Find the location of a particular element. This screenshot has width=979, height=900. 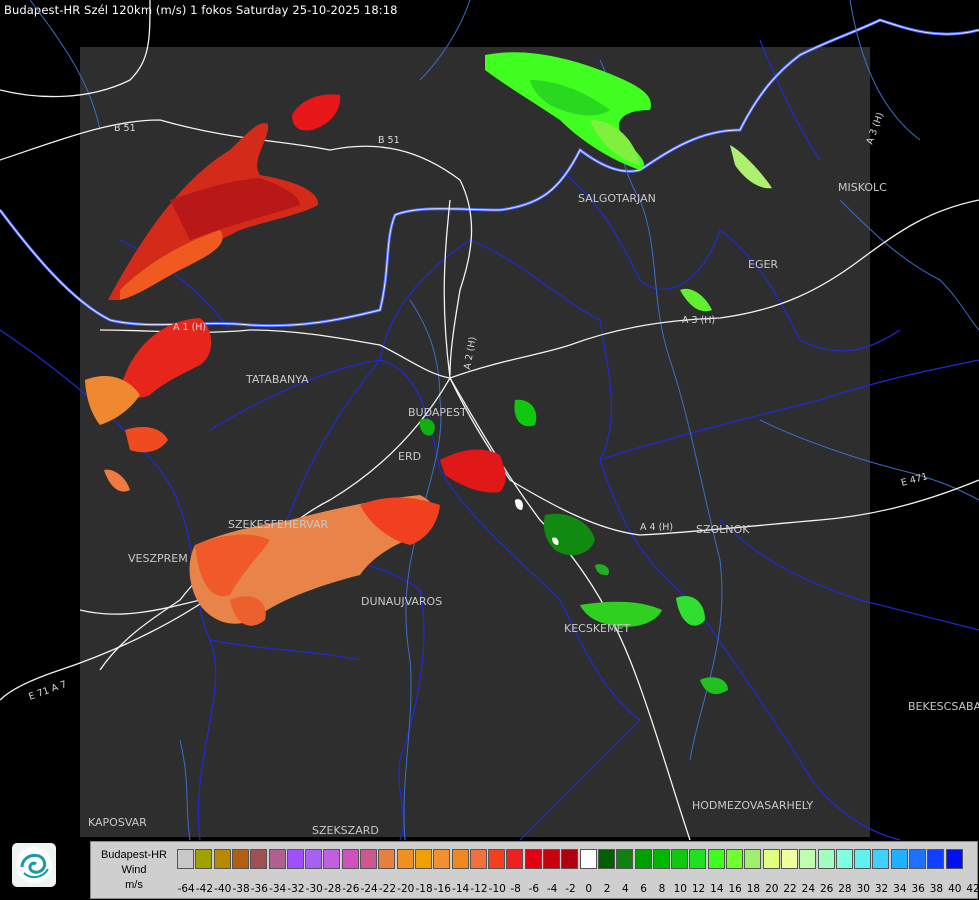

legend-tick-label: -34 is located at coordinates (278, 889).